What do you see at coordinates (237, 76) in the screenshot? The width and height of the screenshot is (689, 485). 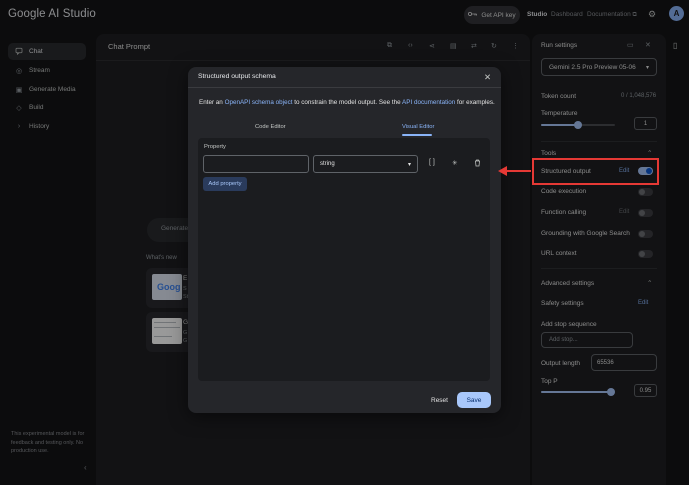 I see `dialog-title: Structured output schema` at bounding box center [237, 76].